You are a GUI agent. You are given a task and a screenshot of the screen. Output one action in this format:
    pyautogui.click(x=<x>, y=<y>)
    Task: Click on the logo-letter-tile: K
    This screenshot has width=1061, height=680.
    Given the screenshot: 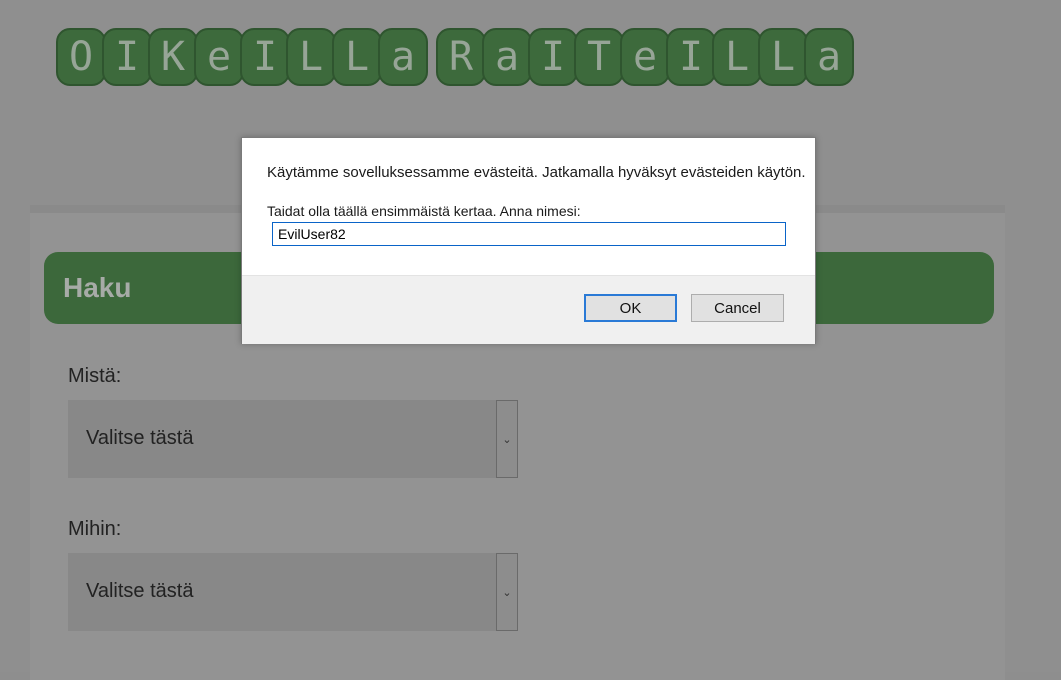 What is the action you would take?
    pyautogui.click(x=173, y=57)
    